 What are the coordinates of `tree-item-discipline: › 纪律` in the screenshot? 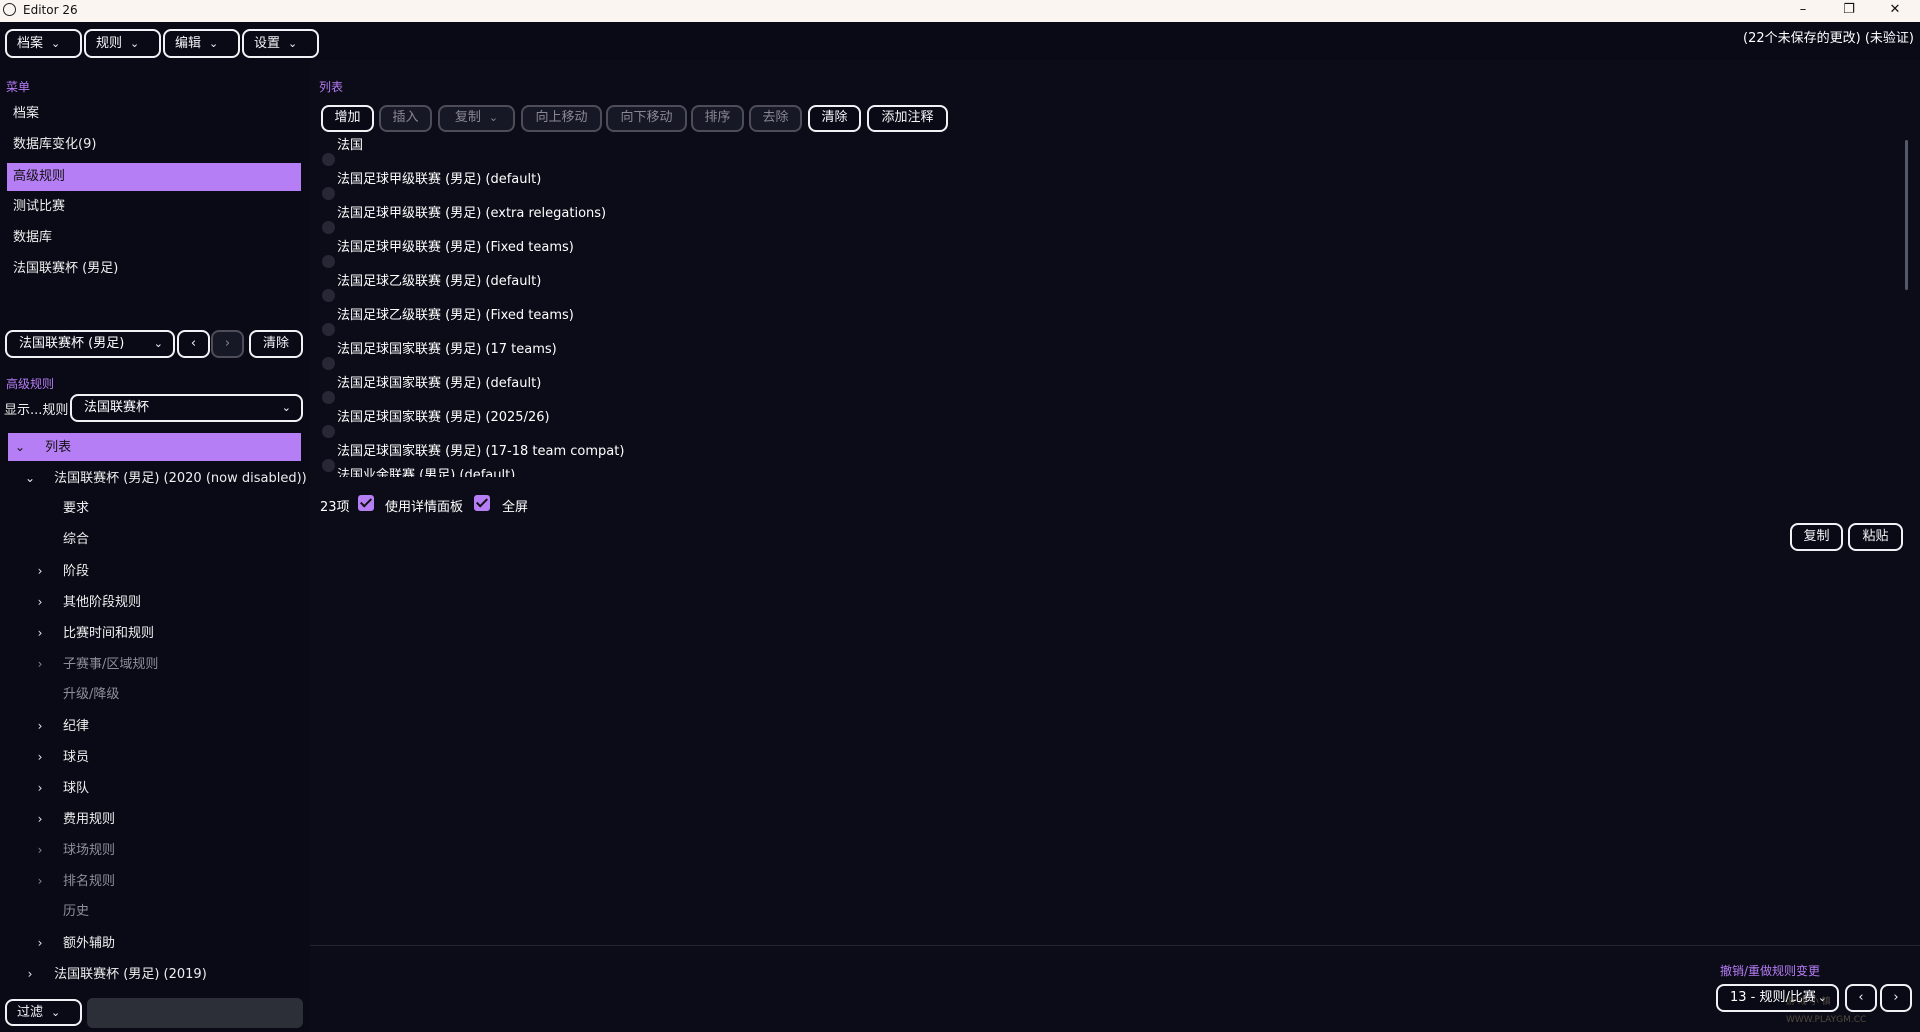 It's located at (61, 726).